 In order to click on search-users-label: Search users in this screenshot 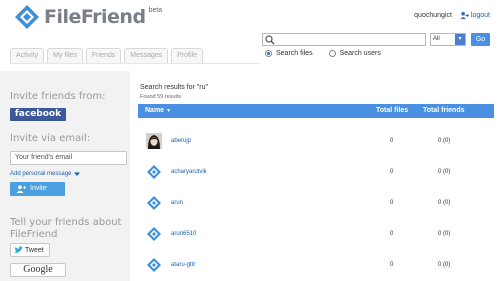, I will do `click(360, 53)`.